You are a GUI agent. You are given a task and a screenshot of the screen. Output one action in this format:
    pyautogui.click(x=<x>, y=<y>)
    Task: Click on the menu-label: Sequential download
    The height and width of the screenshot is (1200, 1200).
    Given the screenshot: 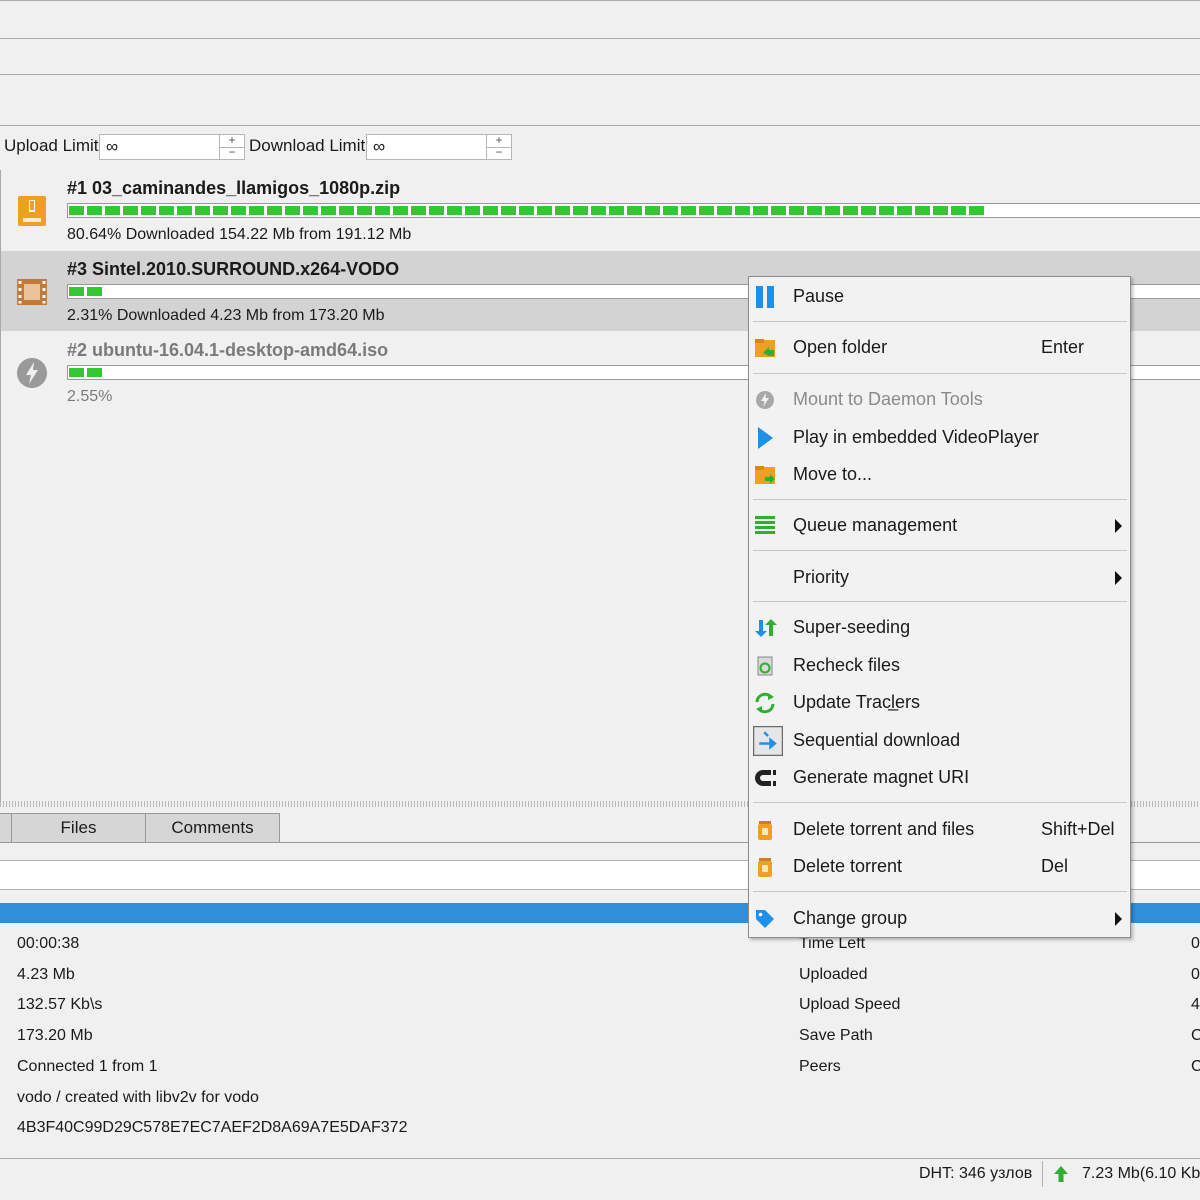 What is the action you would take?
    pyautogui.click(x=877, y=740)
    